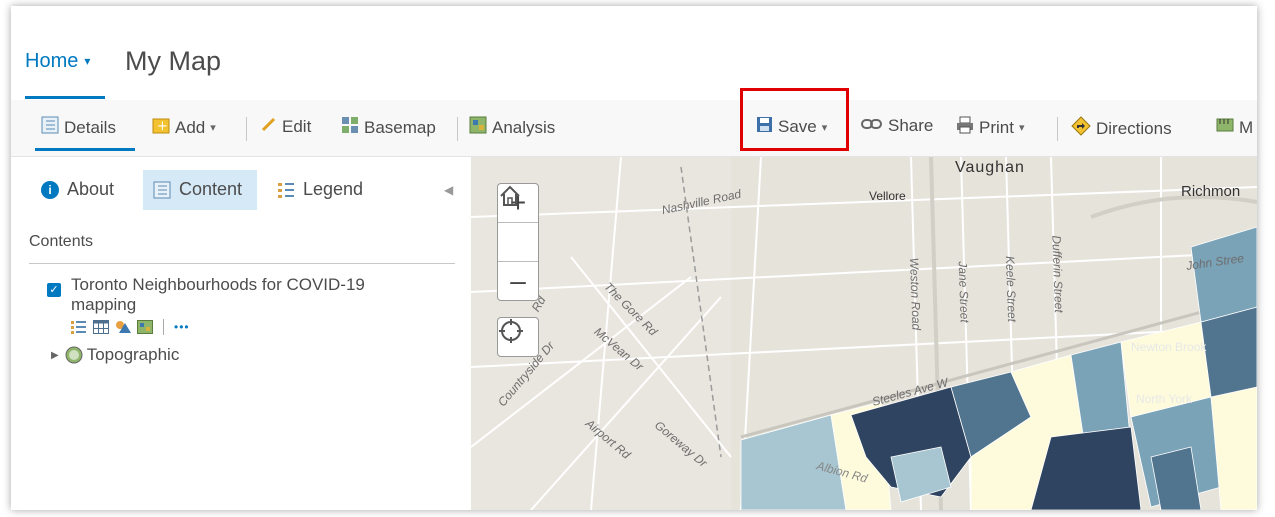 This screenshot has width=1275, height=517. What do you see at coordinates (963, 292) in the screenshot?
I see `map-street-label: Jane Street` at bounding box center [963, 292].